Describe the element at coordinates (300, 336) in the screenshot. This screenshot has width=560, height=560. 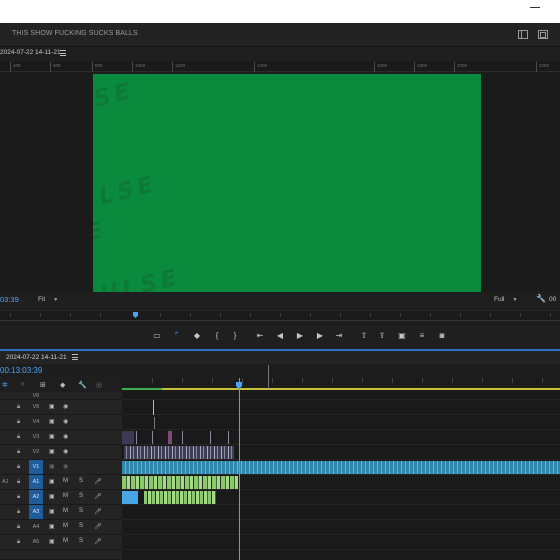
I see `play-icon: ▶` at that location.